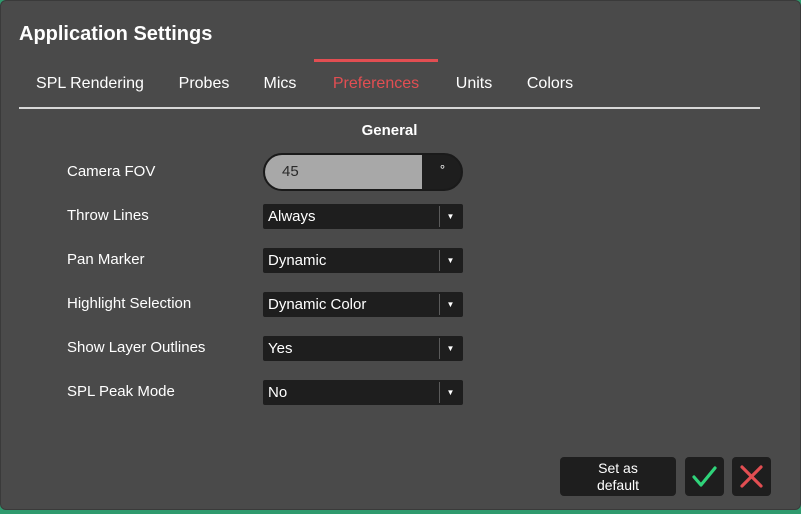 This screenshot has height=514, width=801. Describe the element at coordinates (442, 169) in the screenshot. I see `camera-fov-unit: °` at that location.